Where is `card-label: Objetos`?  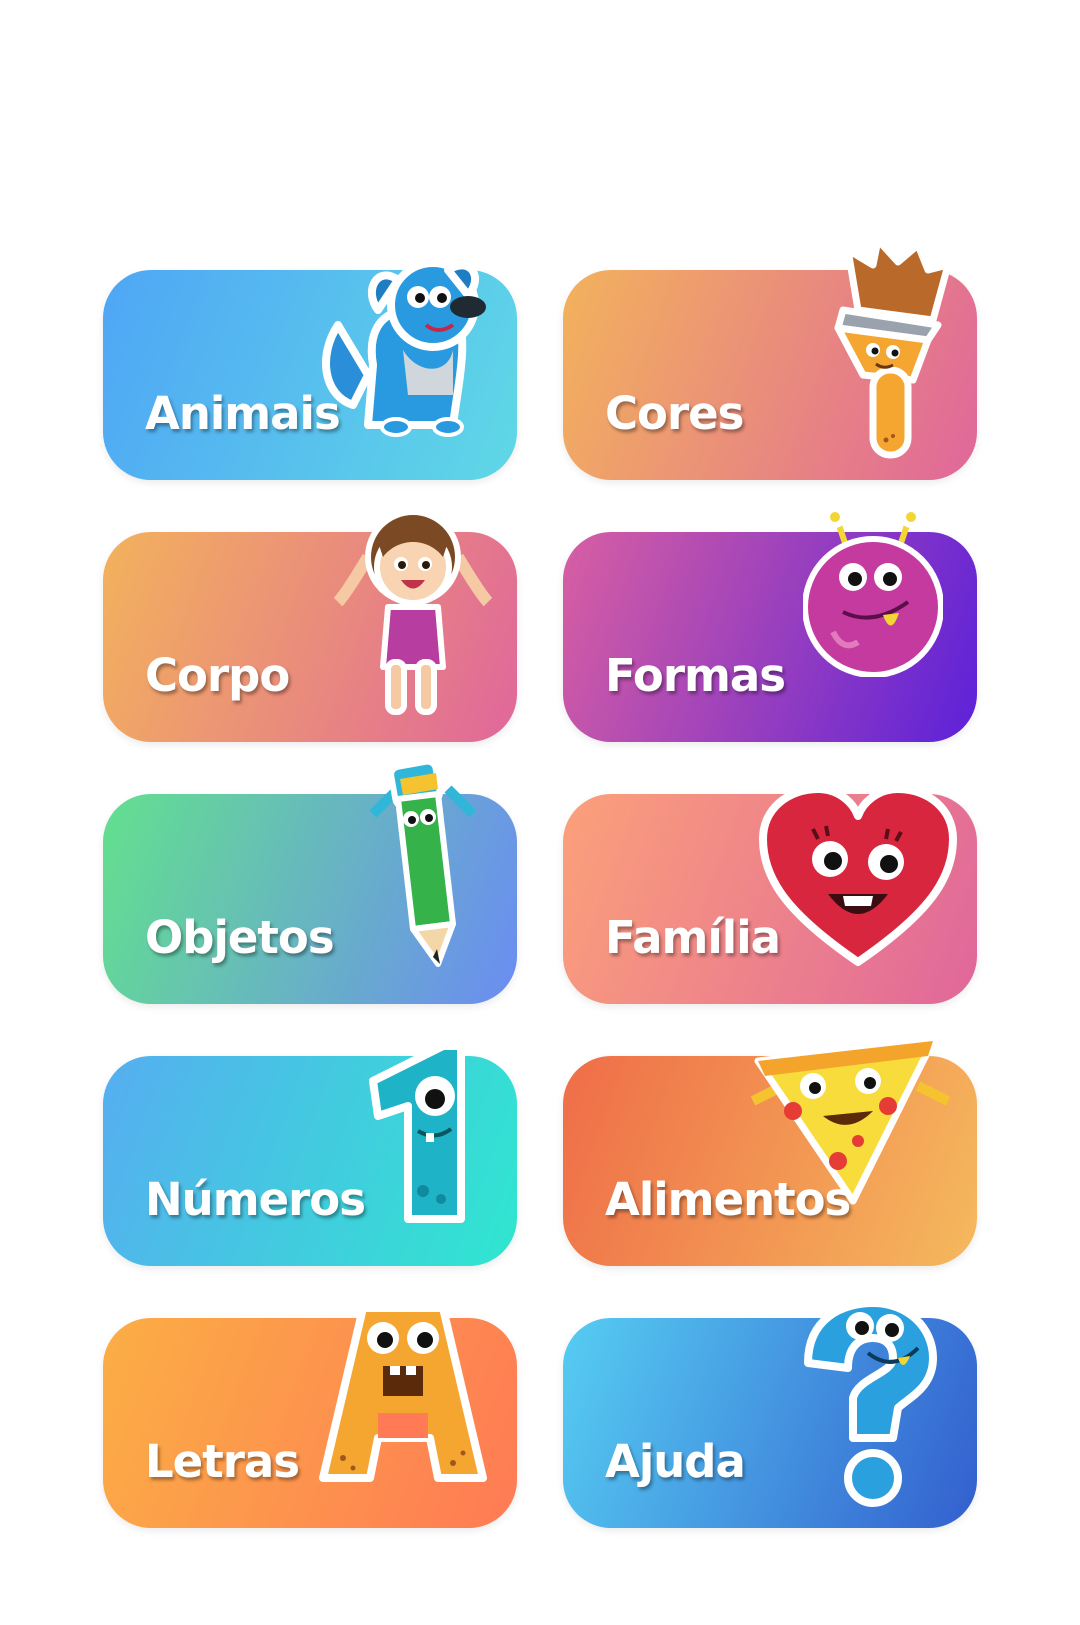 card-label: Objetos is located at coordinates (240, 937).